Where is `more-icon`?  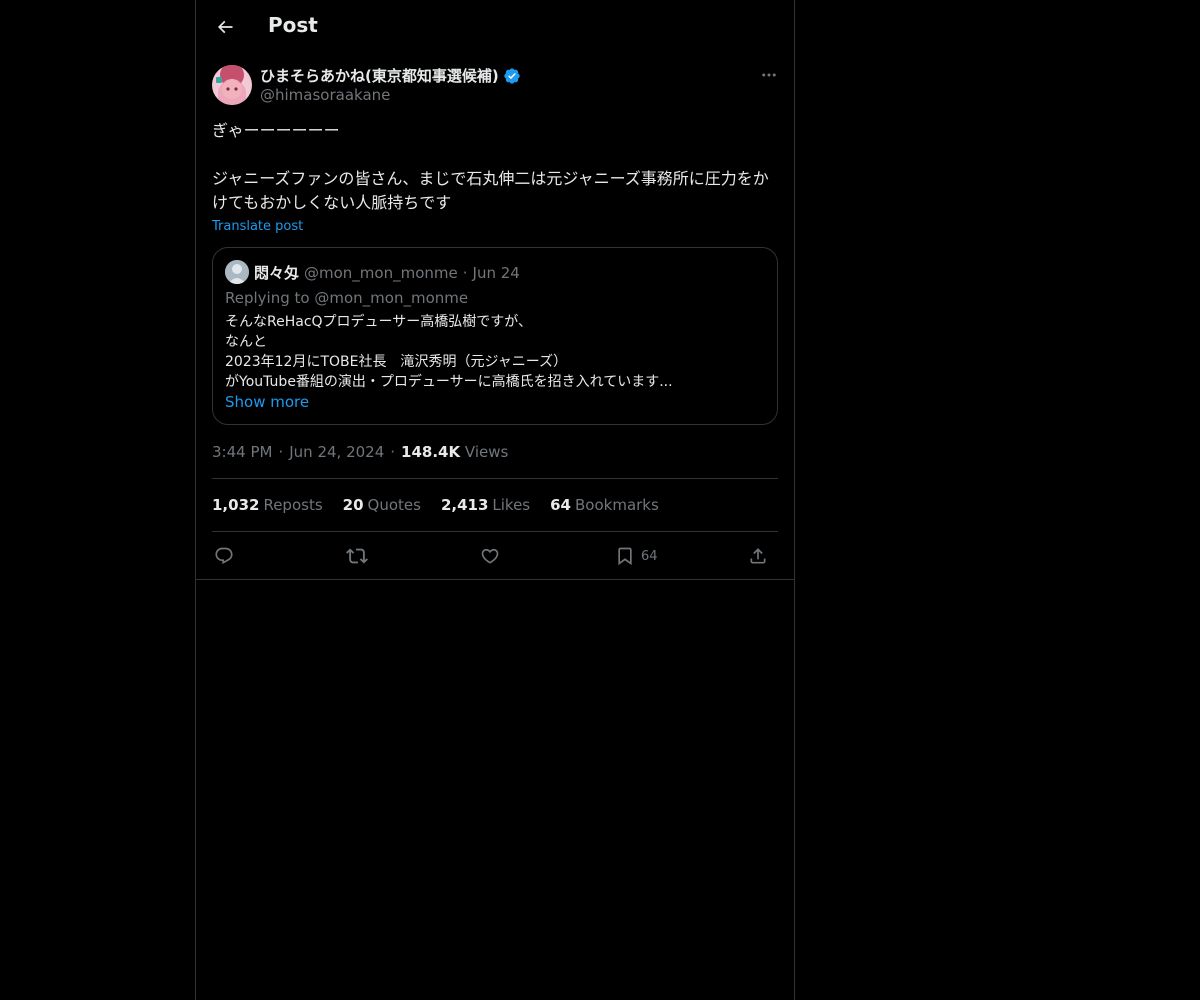
more-icon is located at coordinates (769, 75).